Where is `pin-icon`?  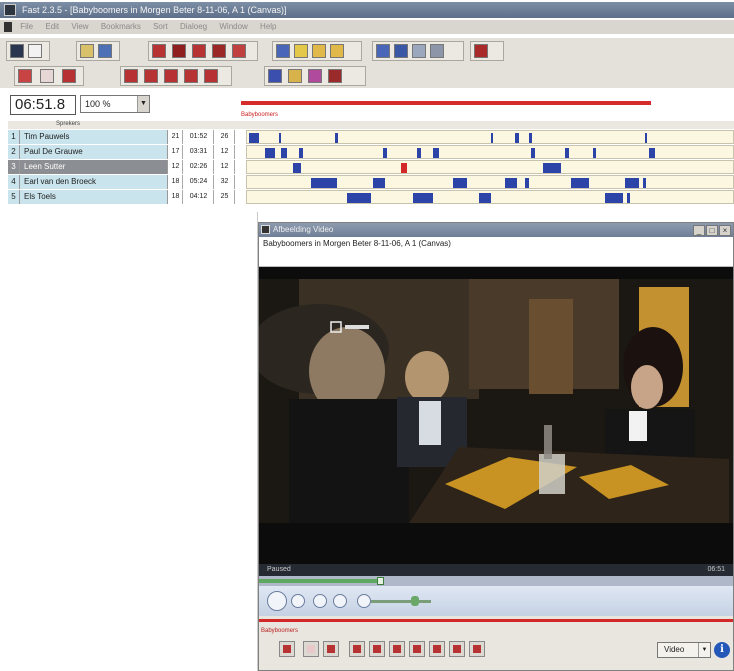 pin-icon is located at coordinates (8, 26).